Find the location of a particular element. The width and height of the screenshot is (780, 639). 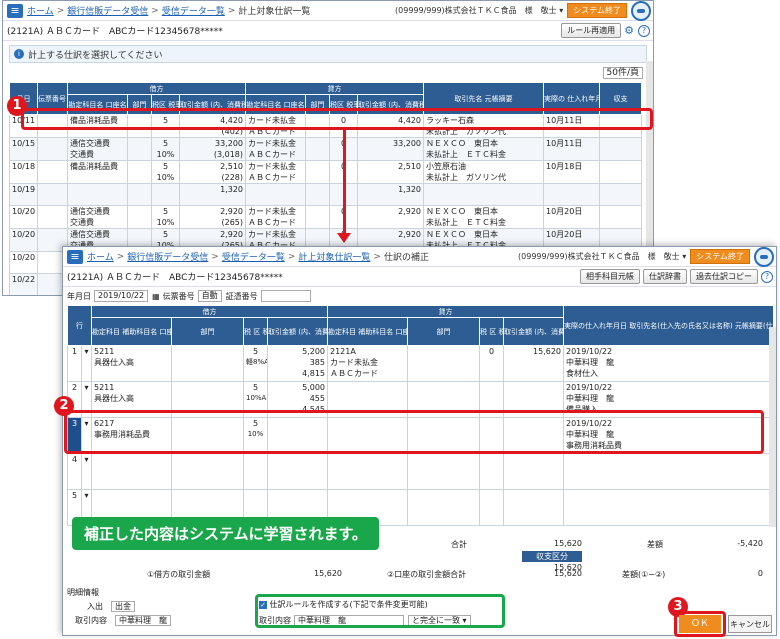

ledger-button: 相手科目元帳 is located at coordinates (610, 276).